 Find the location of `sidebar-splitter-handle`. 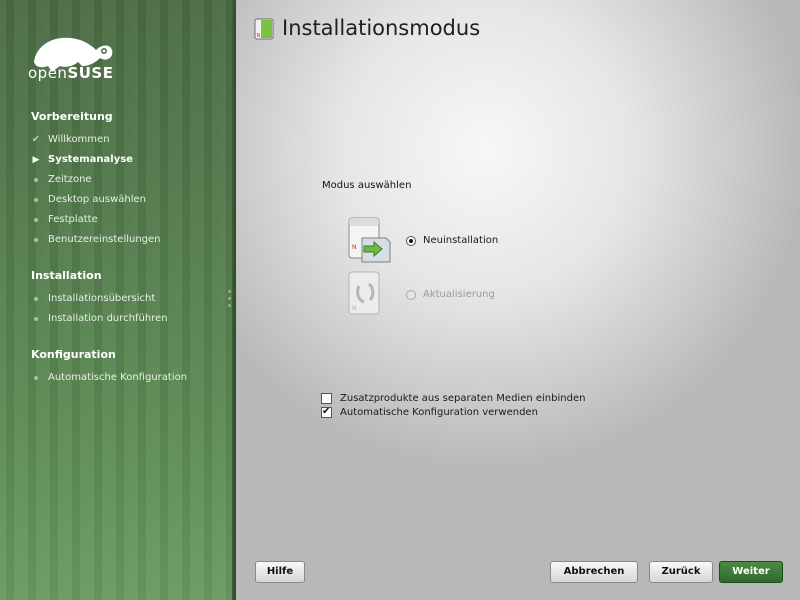

sidebar-splitter-handle is located at coordinates (230, 301).